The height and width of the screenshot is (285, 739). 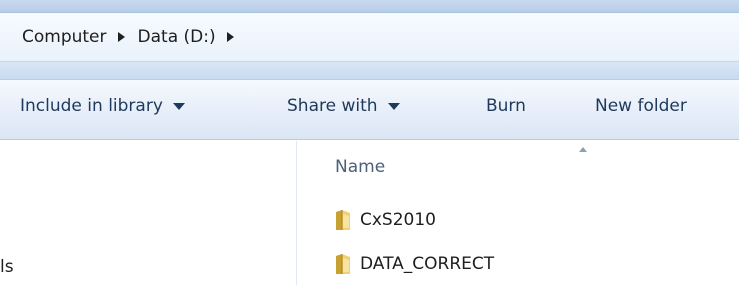 I want to click on new-folder-label: New folder, so click(x=641, y=106).